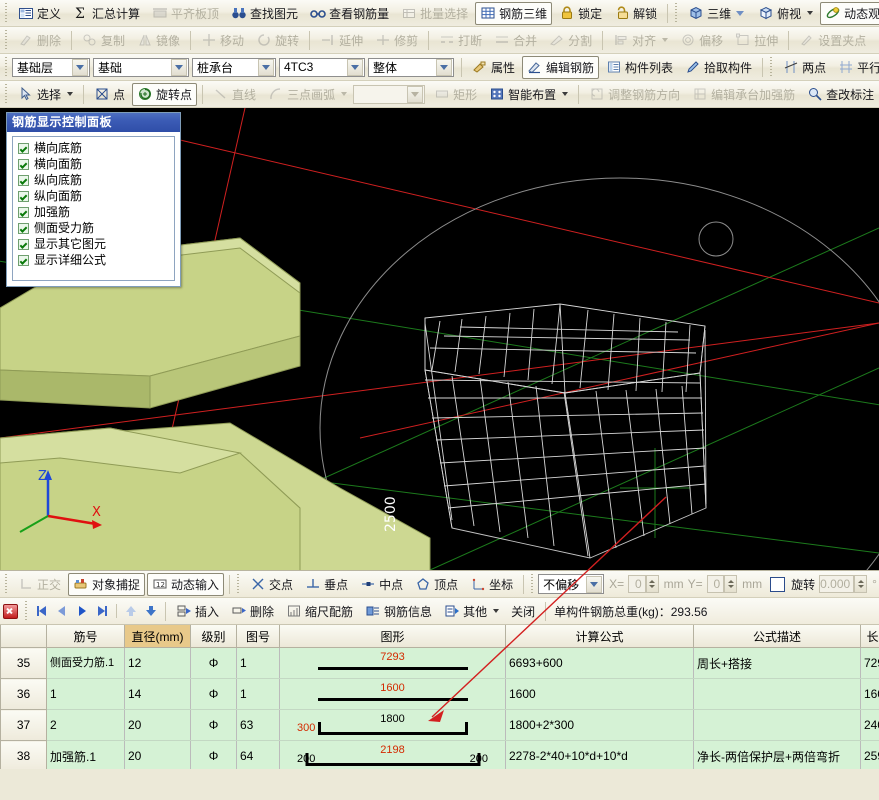  I want to click on toolbar-button-component-list: 构件列表, so click(639, 67).